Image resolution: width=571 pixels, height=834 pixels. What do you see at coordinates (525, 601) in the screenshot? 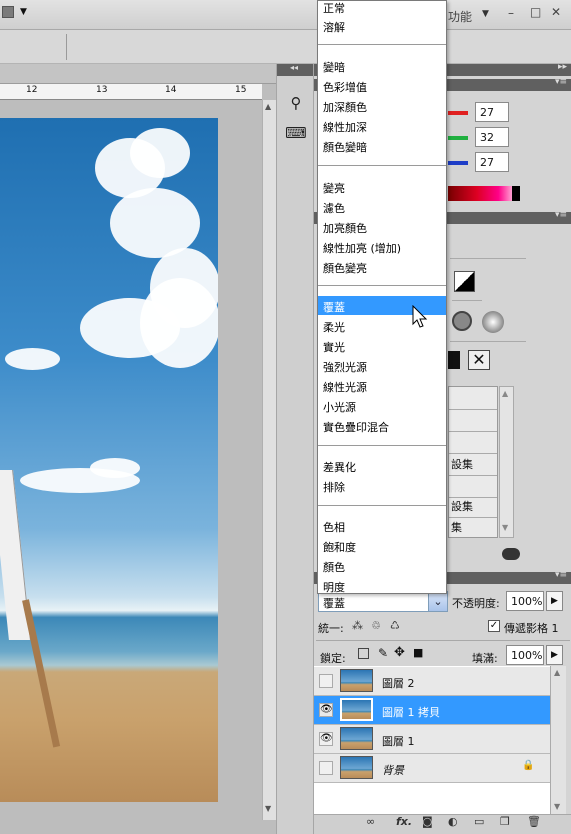
I see `opacity-field: 100%` at bounding box center [525, 601].